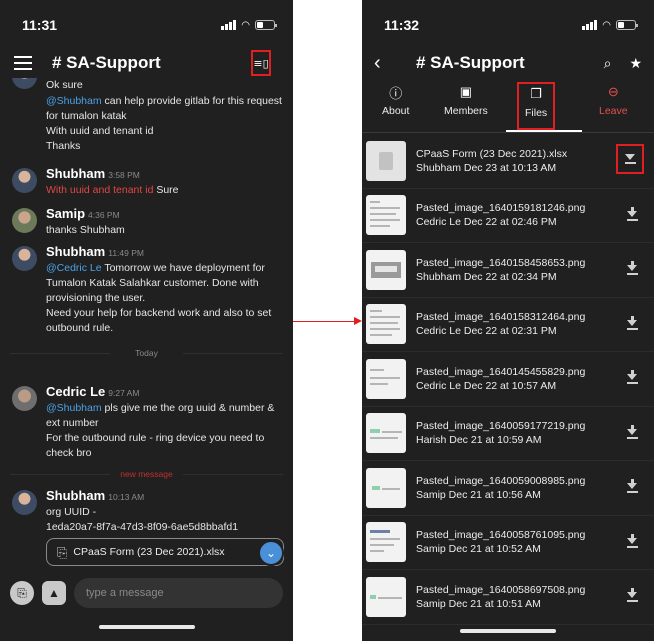 Image resolution: width=654 pixels, height=641 pixels. I want to click on attachment-chip: ⎘ CPaaS Form (23 Dec 2021).xlsx, so click(165, 552).